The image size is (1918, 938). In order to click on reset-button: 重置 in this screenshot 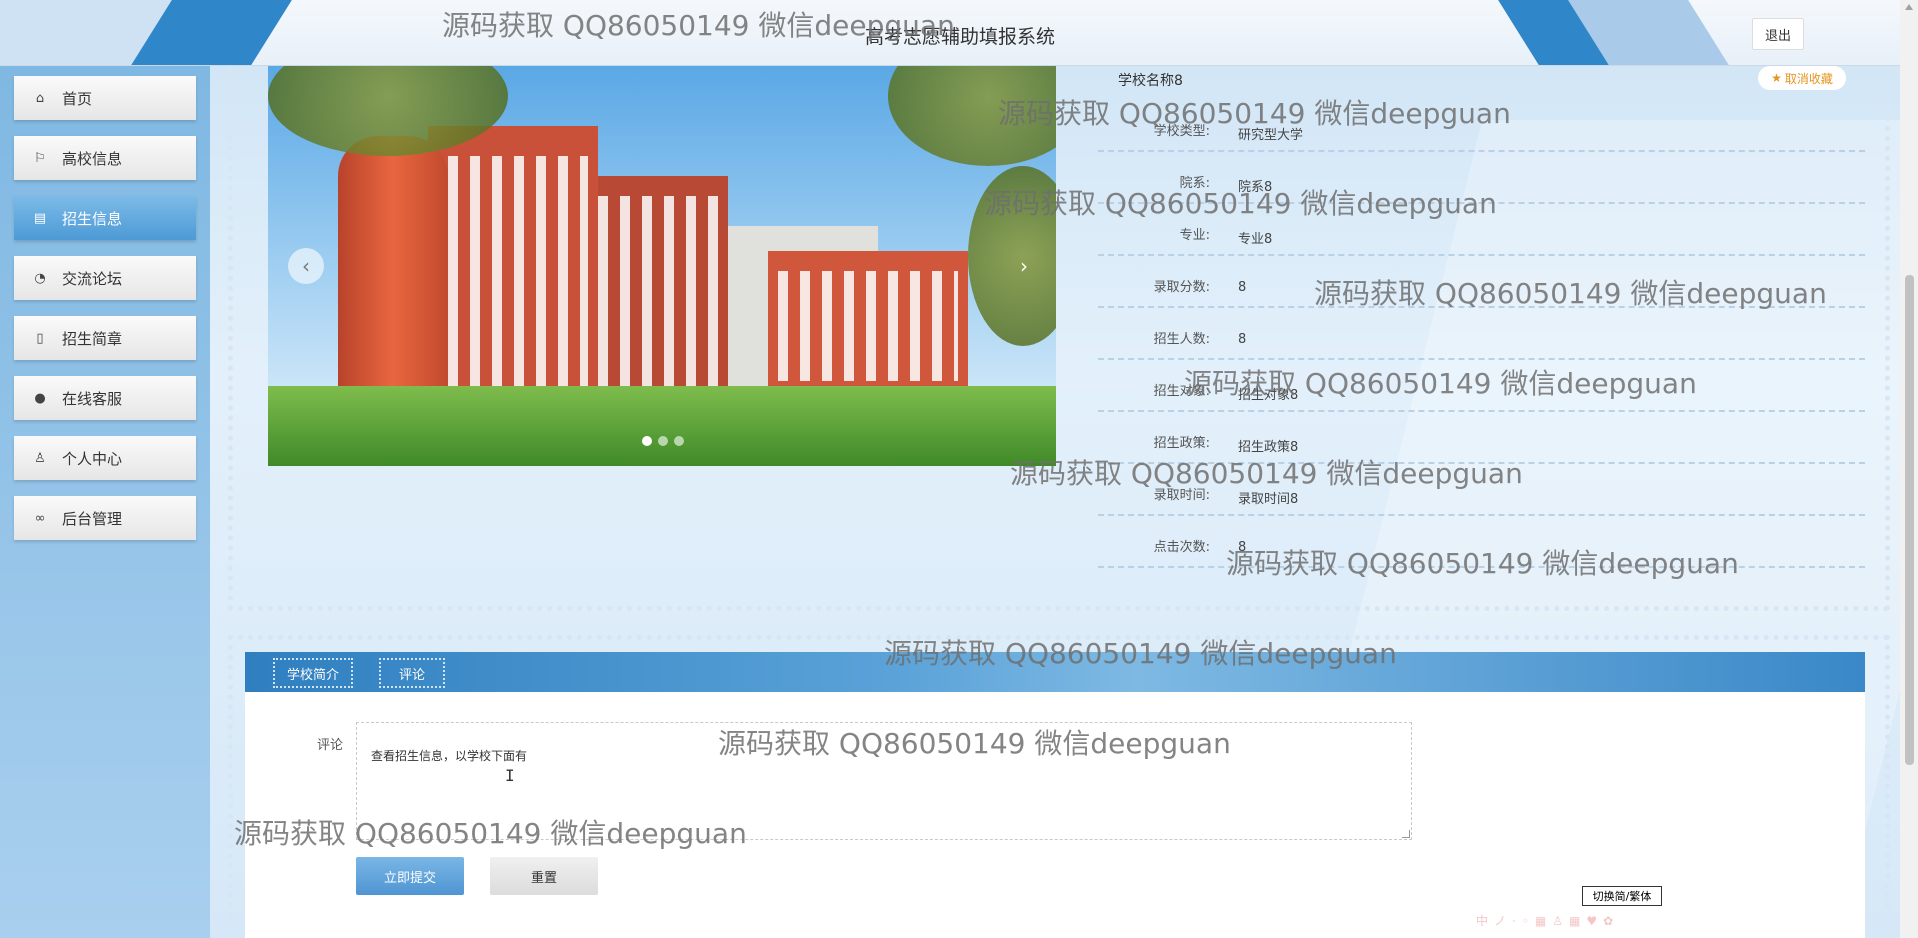, I will do `click(544, 876)`.